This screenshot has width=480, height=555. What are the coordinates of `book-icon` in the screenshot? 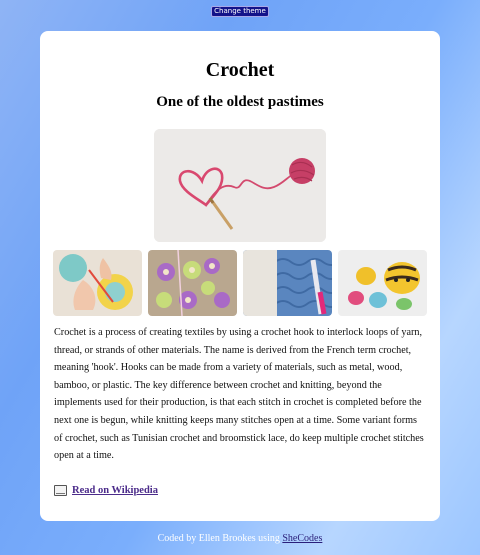 It's located at (60, 490).